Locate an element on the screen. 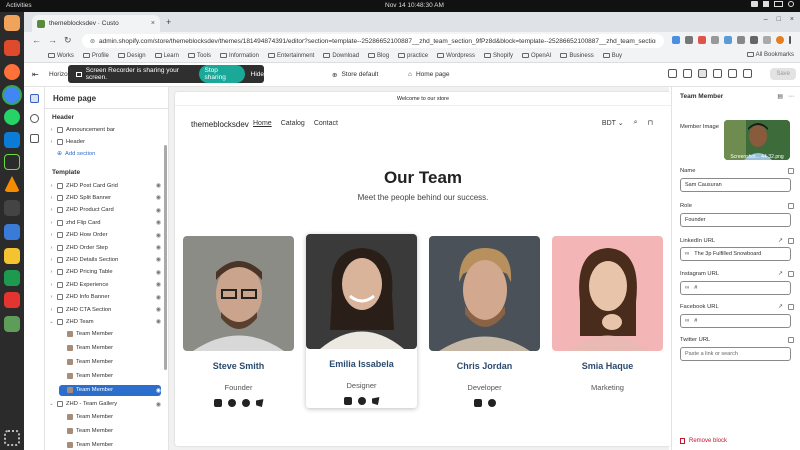 The height and width of the screenshot is (450, 800). facebook-url-field: ∞ # is located at coordinates (735, 321).